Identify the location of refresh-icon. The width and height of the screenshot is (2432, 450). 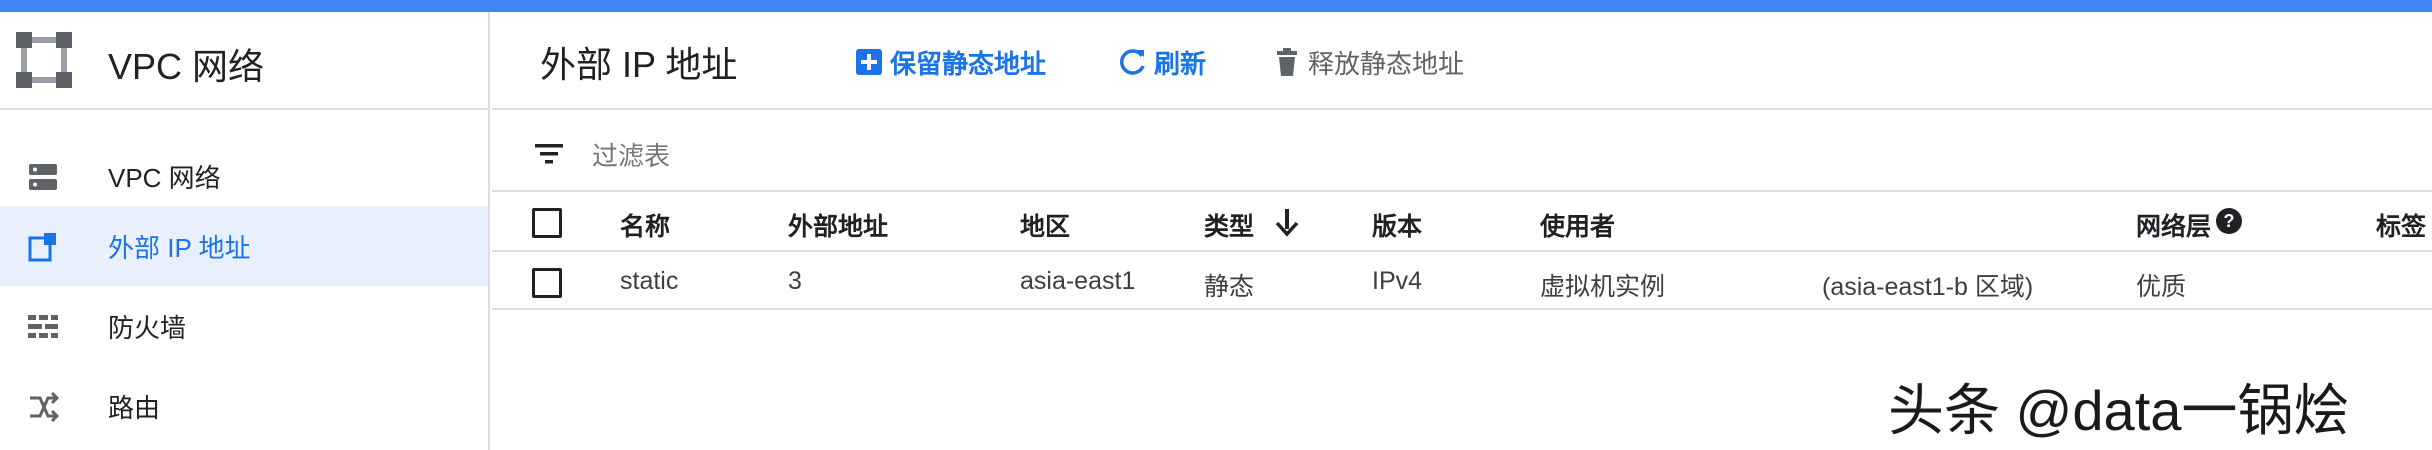
(1132, 62).